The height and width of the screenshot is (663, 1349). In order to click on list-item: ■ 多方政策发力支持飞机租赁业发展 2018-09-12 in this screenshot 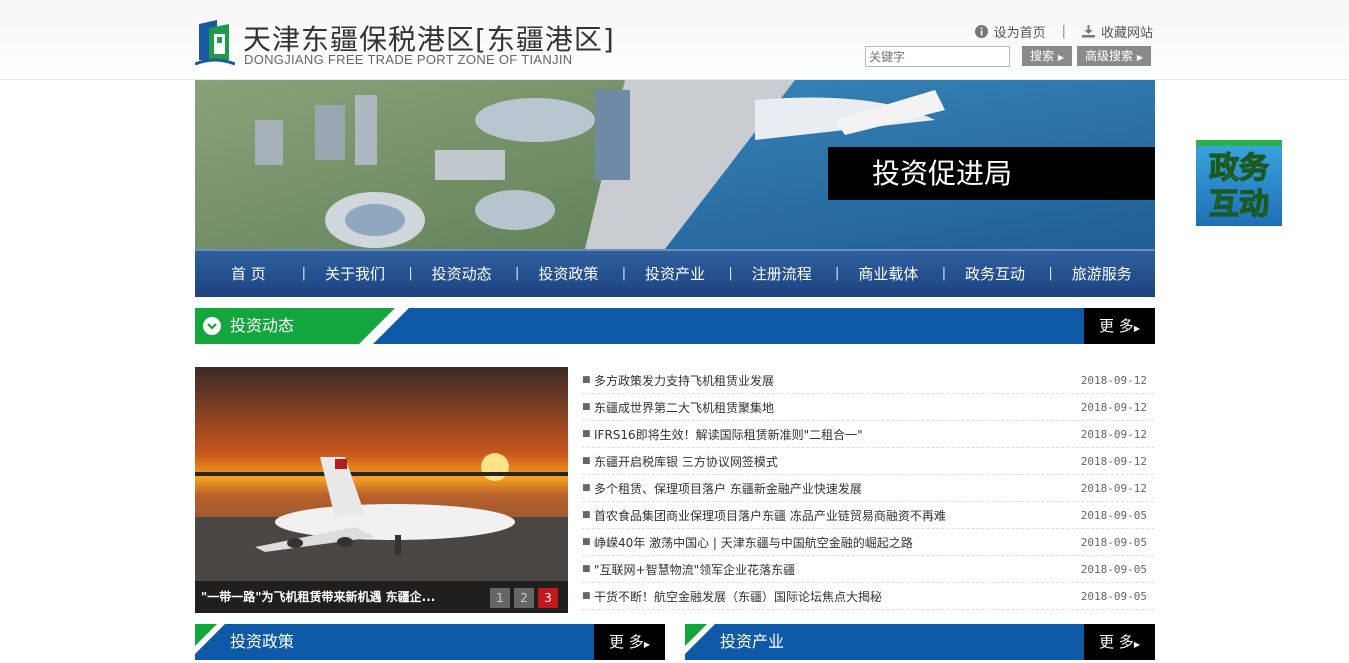, I will do `click(868, 380)`.